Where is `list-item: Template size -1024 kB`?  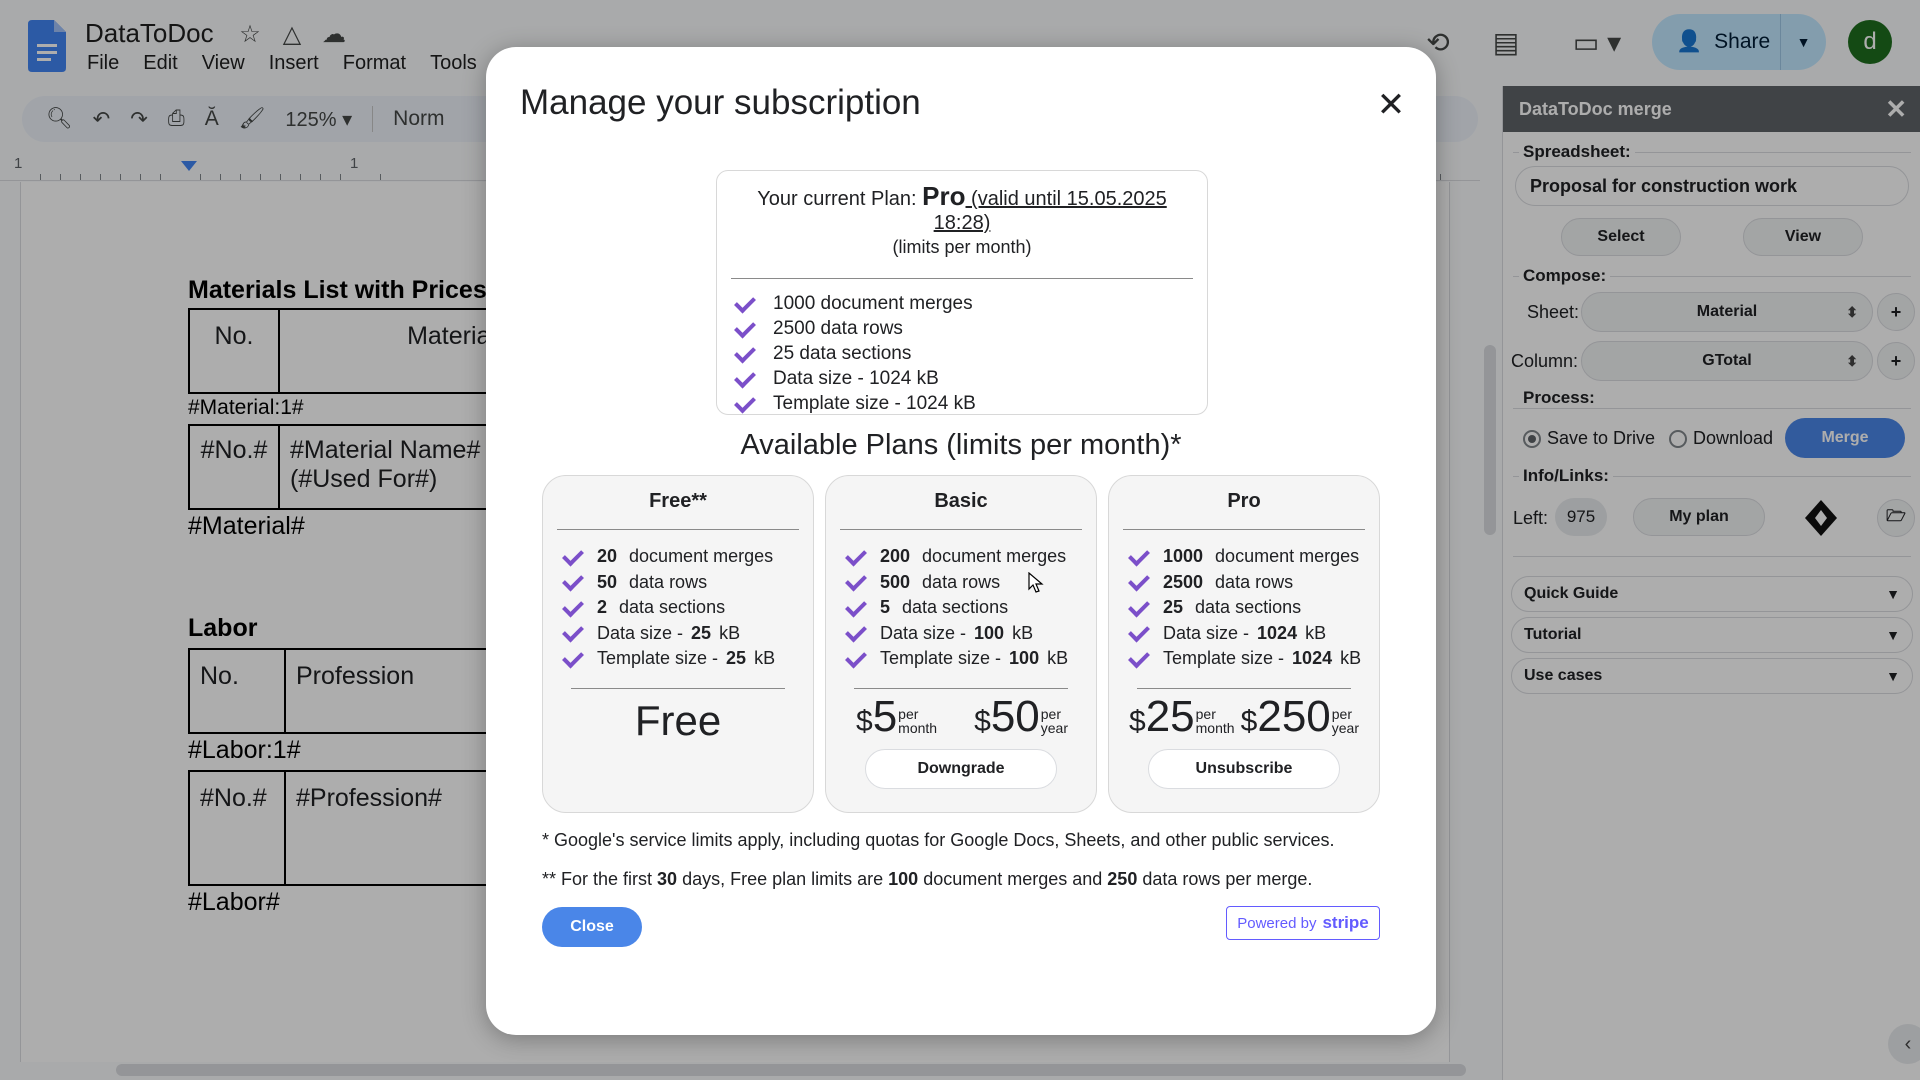 list-item: Template size -1024 kB is located at coordinates (1252, 659).